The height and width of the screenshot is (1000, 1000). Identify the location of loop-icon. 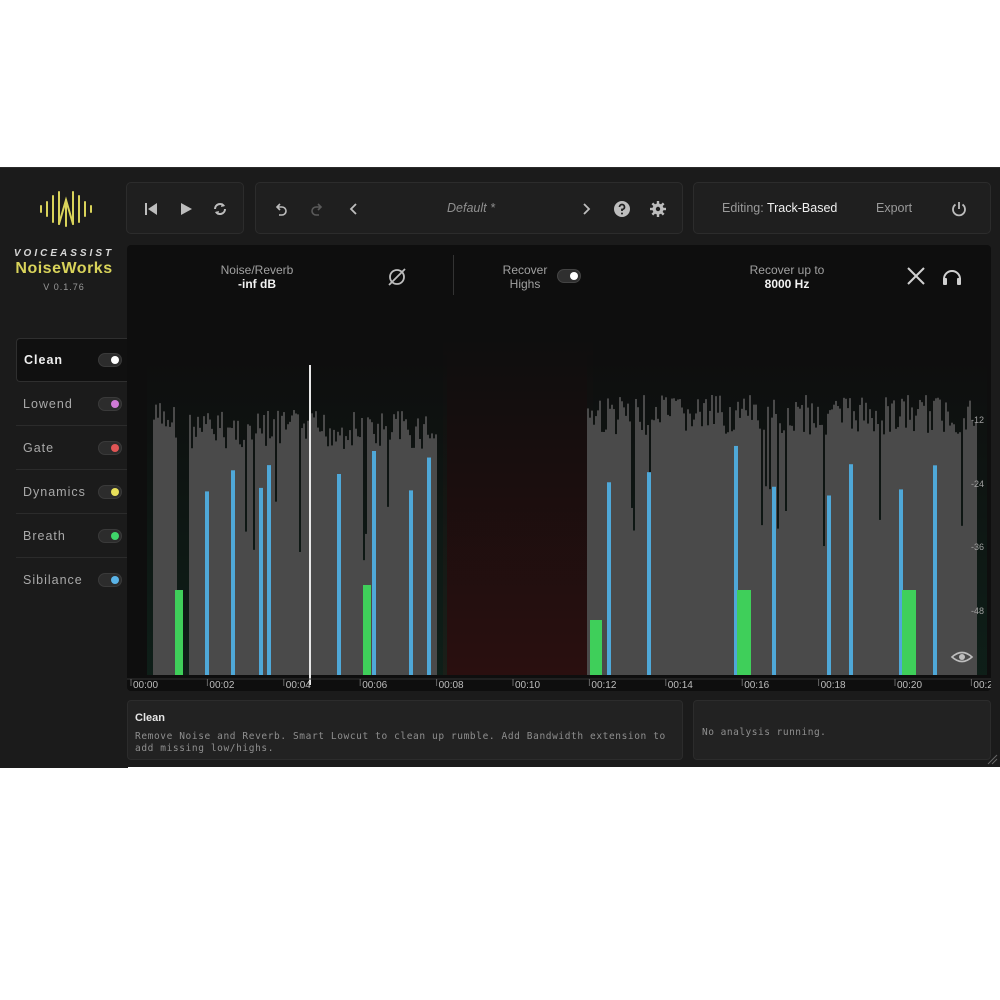
(220, 209).